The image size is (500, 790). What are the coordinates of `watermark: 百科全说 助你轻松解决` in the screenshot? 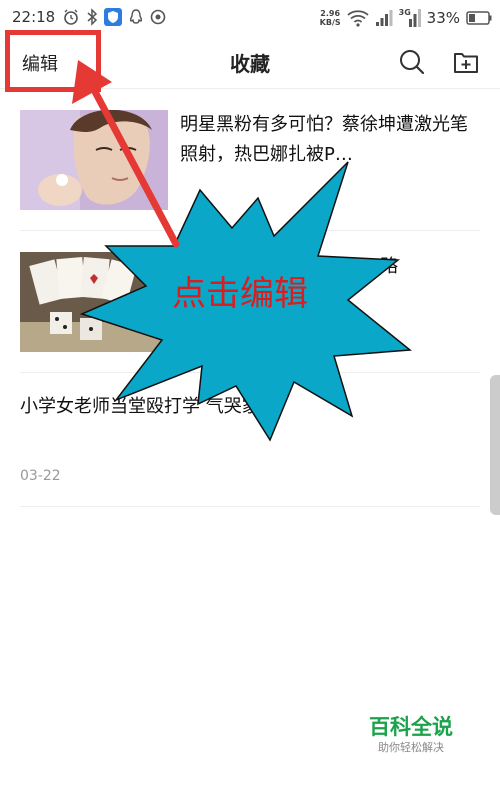 It's located at (411, 735).